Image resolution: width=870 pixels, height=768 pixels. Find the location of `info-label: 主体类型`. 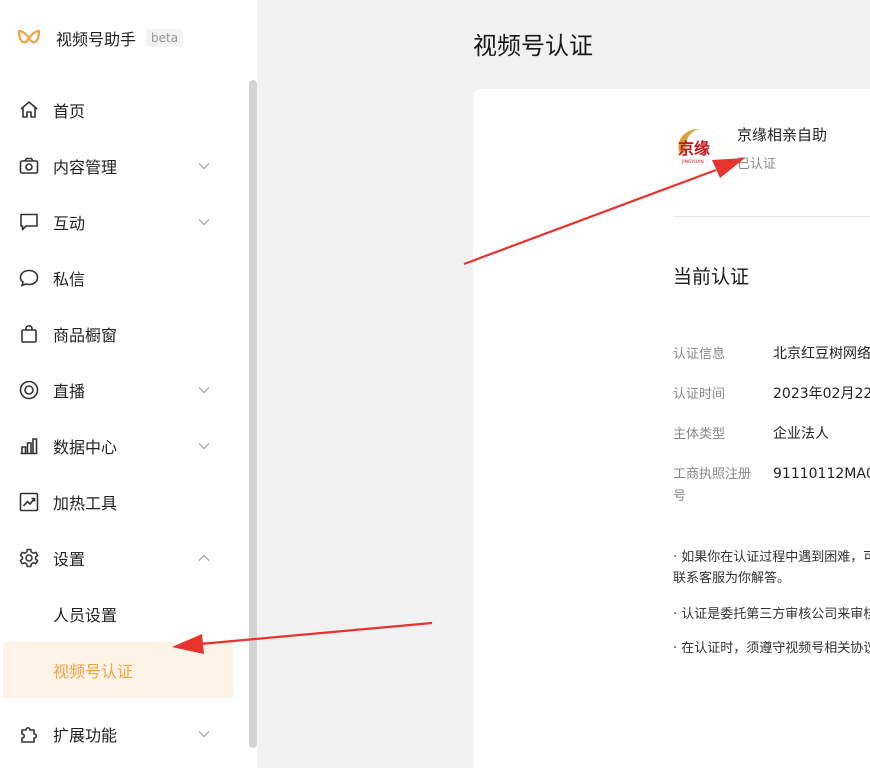

info-label: 主体类型 is located at coordinates (699, 434).